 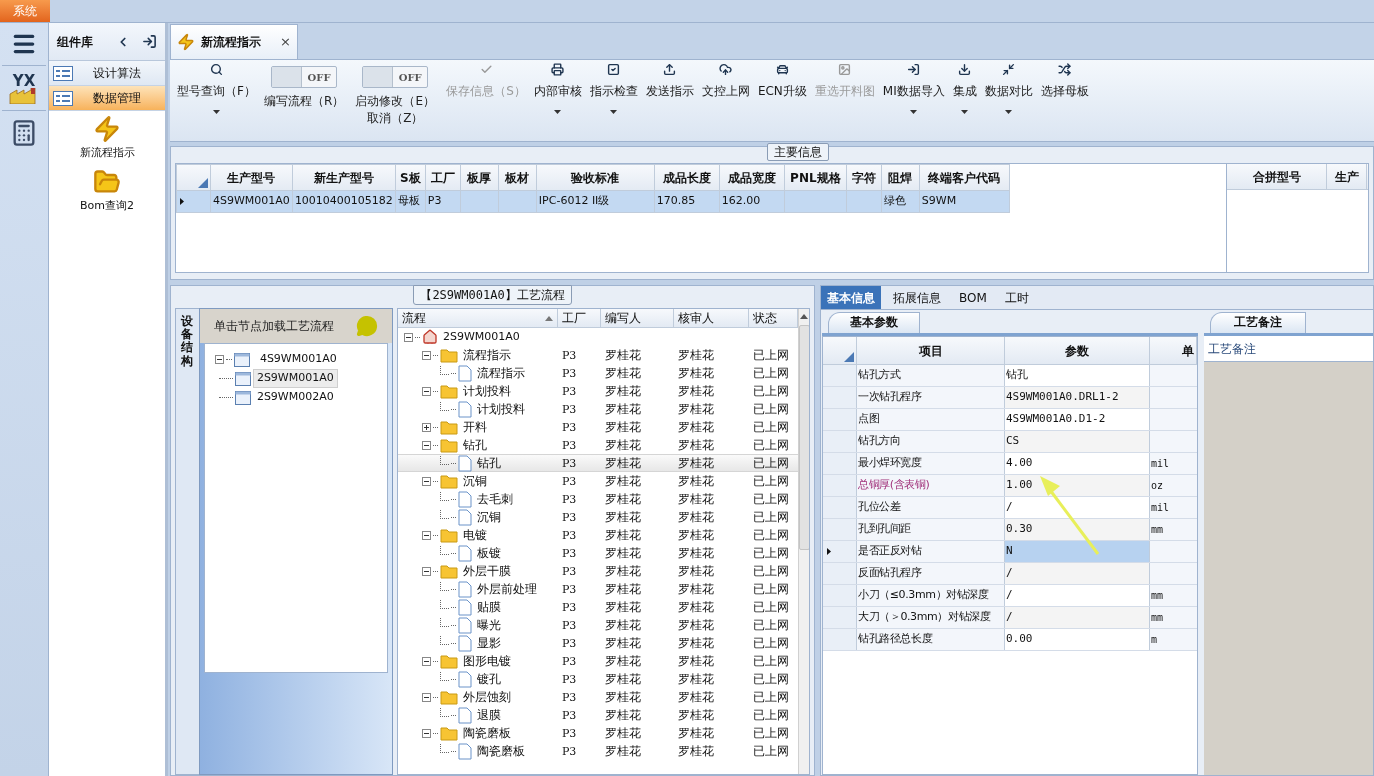 What do you see at coordinates (711, 318) in the screenshot?
I see `column-header: 核审人` at bounding box center [711, 318].